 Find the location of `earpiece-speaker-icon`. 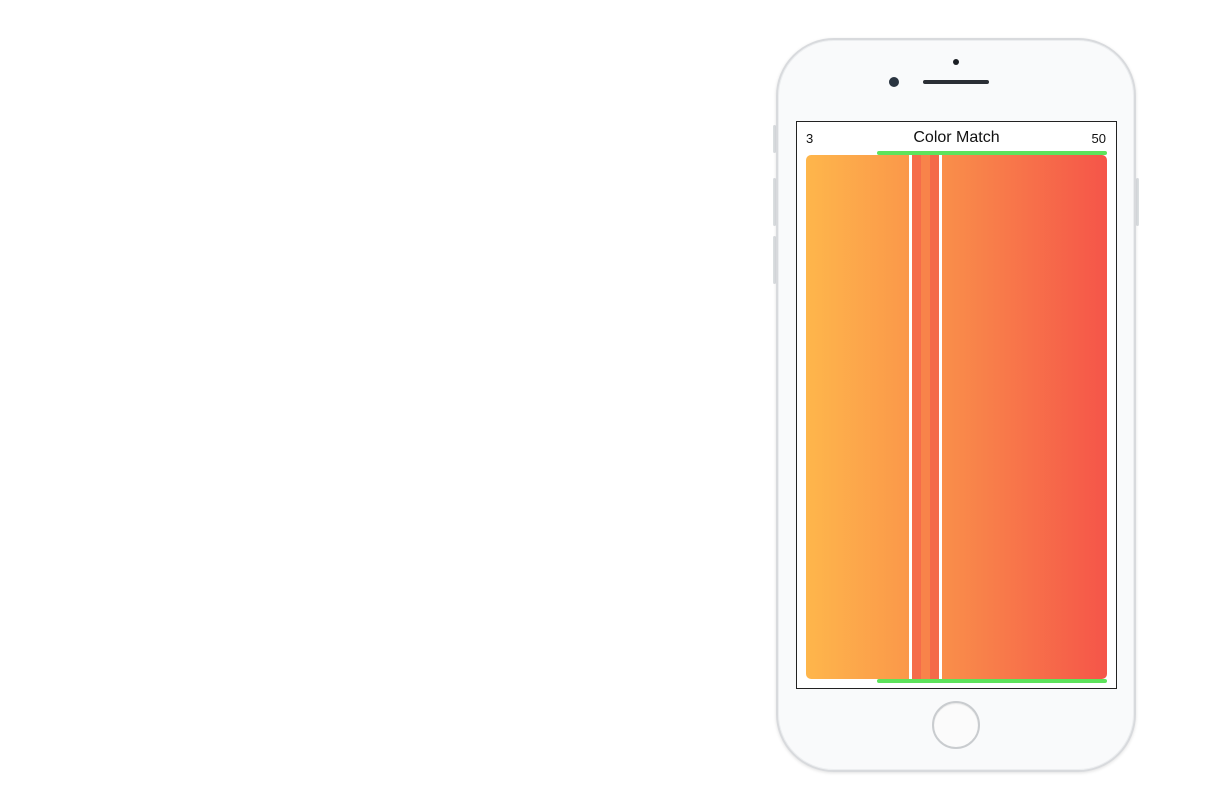

earpiece-speaker-icon is located at coordinates (956, 82).